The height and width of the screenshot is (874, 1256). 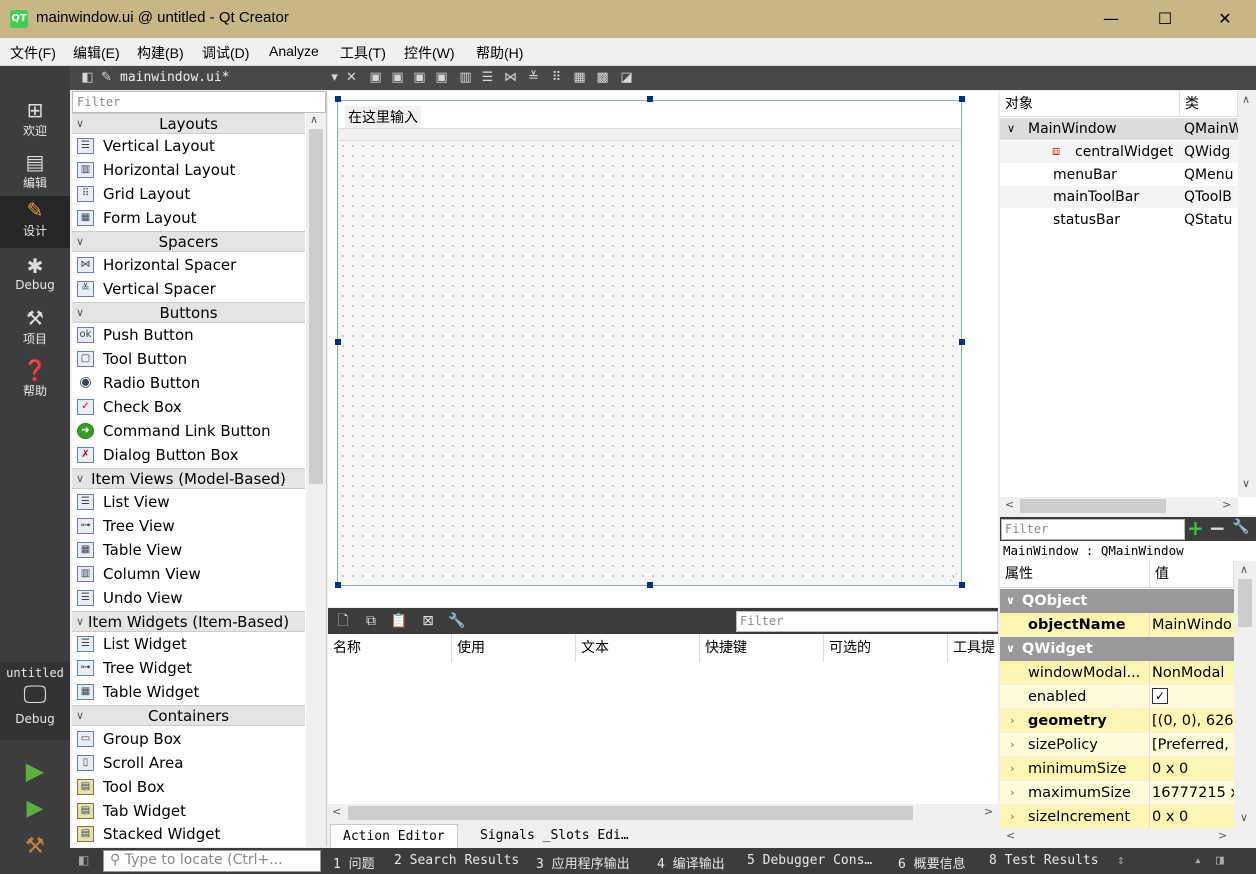 I want to click on widget-tab-widget: ▤ Tab Widget, so click(x=188, y=811).